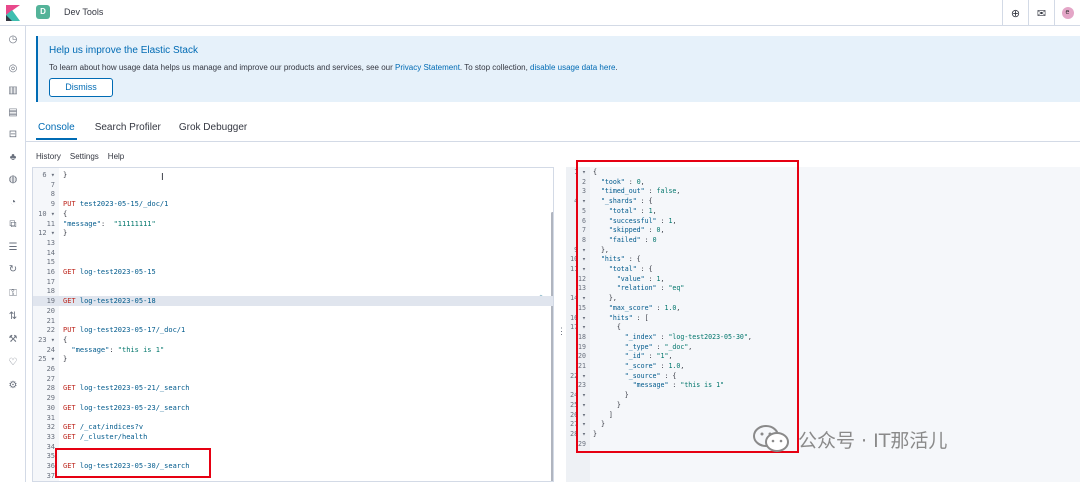  Describe the element at coordinates (81, 87) in the screenshot. I see `dismiss-button: Dismiss` at that location.